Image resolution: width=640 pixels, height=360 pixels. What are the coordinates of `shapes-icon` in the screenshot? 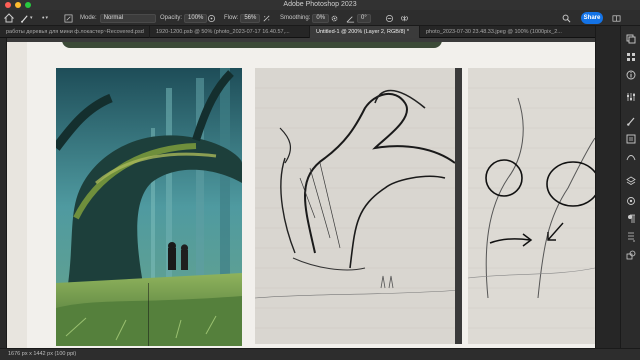 It's located at (631, 255).